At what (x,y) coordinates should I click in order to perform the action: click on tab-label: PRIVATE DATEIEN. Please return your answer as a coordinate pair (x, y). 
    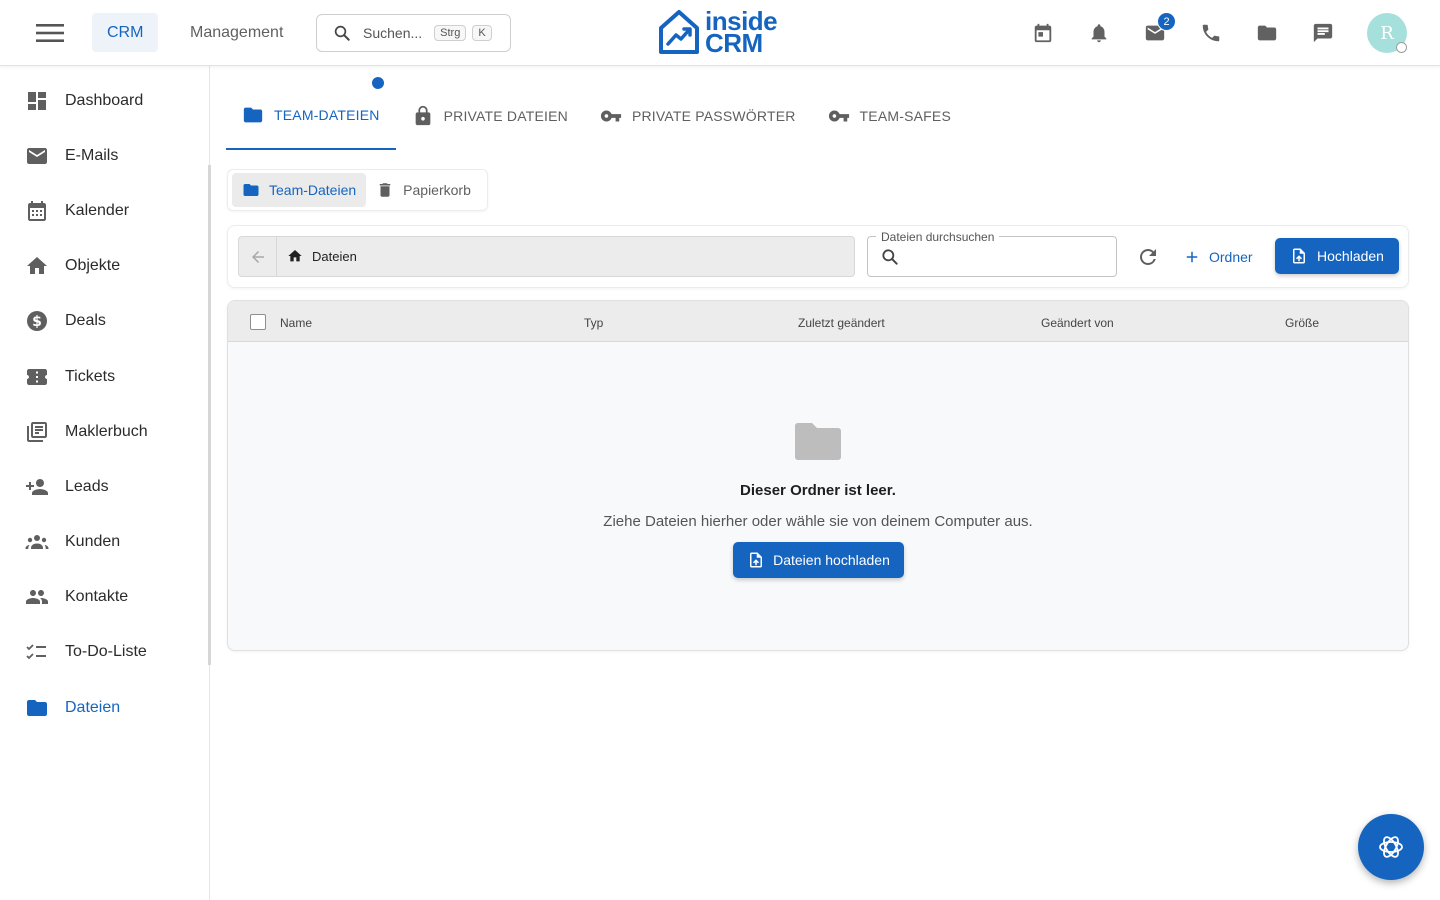
    Looking at the image, I should click on (505, 116).